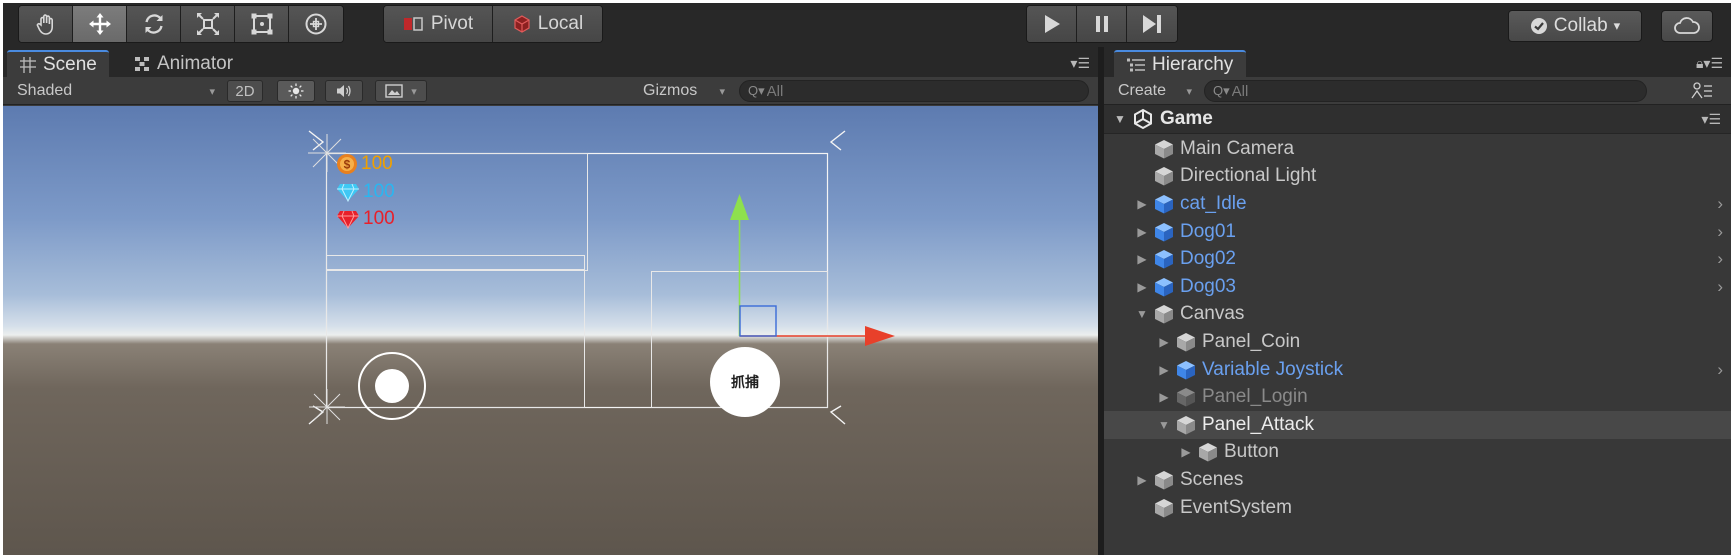  I want to click on scene-tabbar: Scene Animator ▾☰, so click(550, 62).